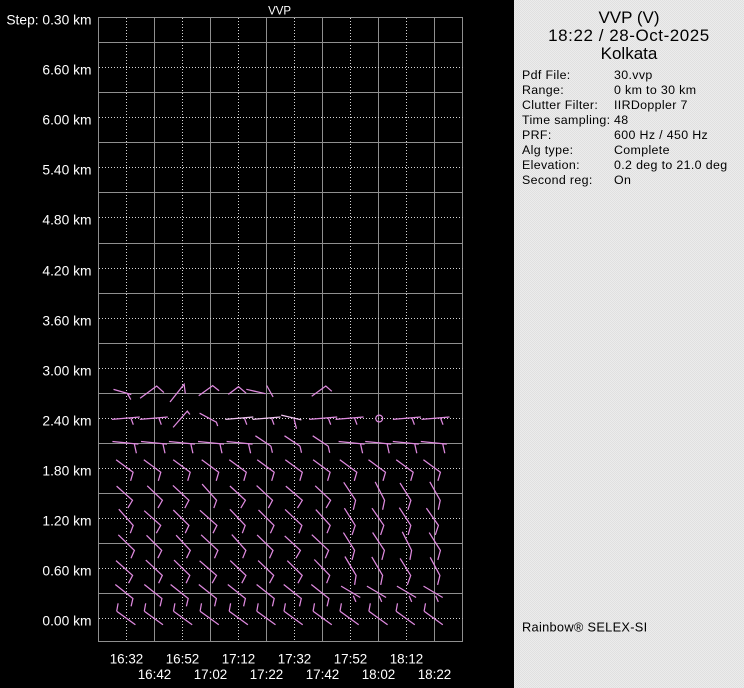  Describe the element at coordinates (279, 12) in the screenshot. I see `svg-text: VVP` at that location.